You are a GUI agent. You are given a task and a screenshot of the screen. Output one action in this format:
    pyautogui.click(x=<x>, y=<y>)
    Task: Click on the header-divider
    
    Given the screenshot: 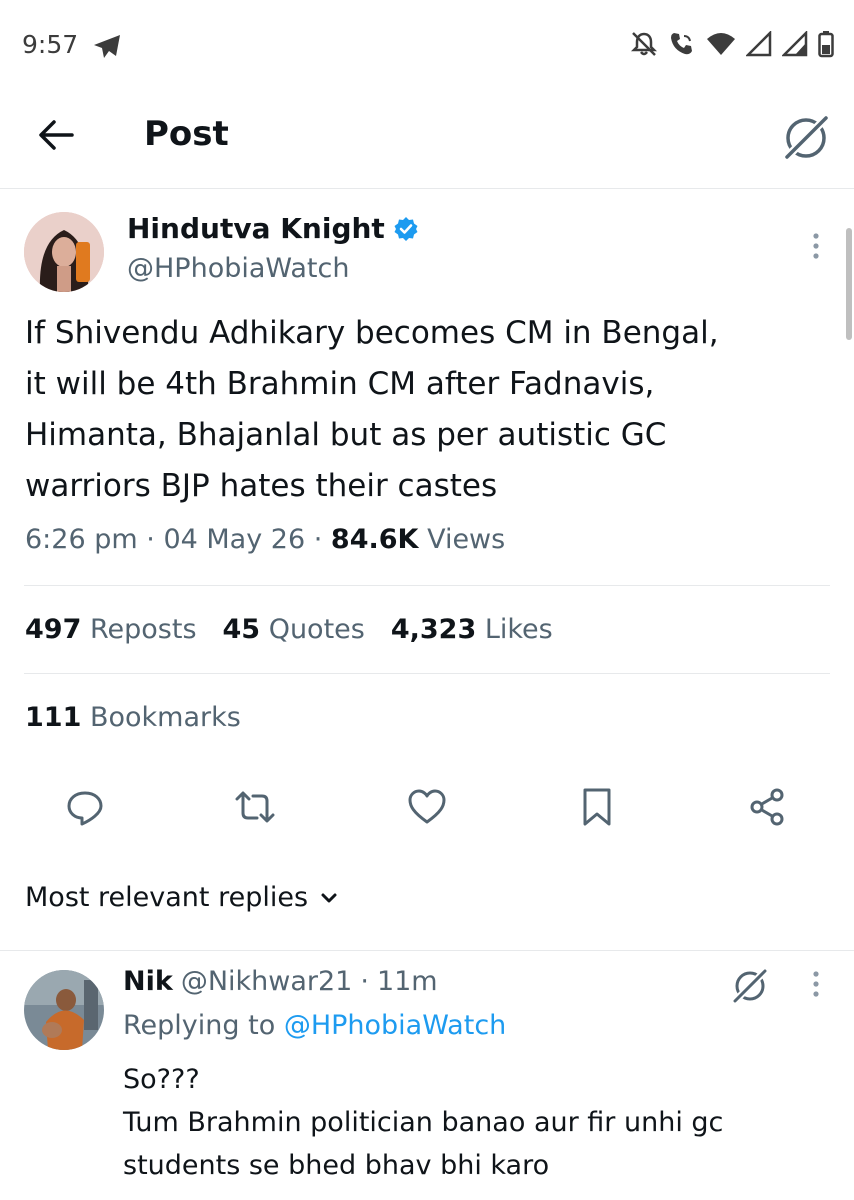 What is the action you would take?
    pyautogui.click(x=427, y=188)
    